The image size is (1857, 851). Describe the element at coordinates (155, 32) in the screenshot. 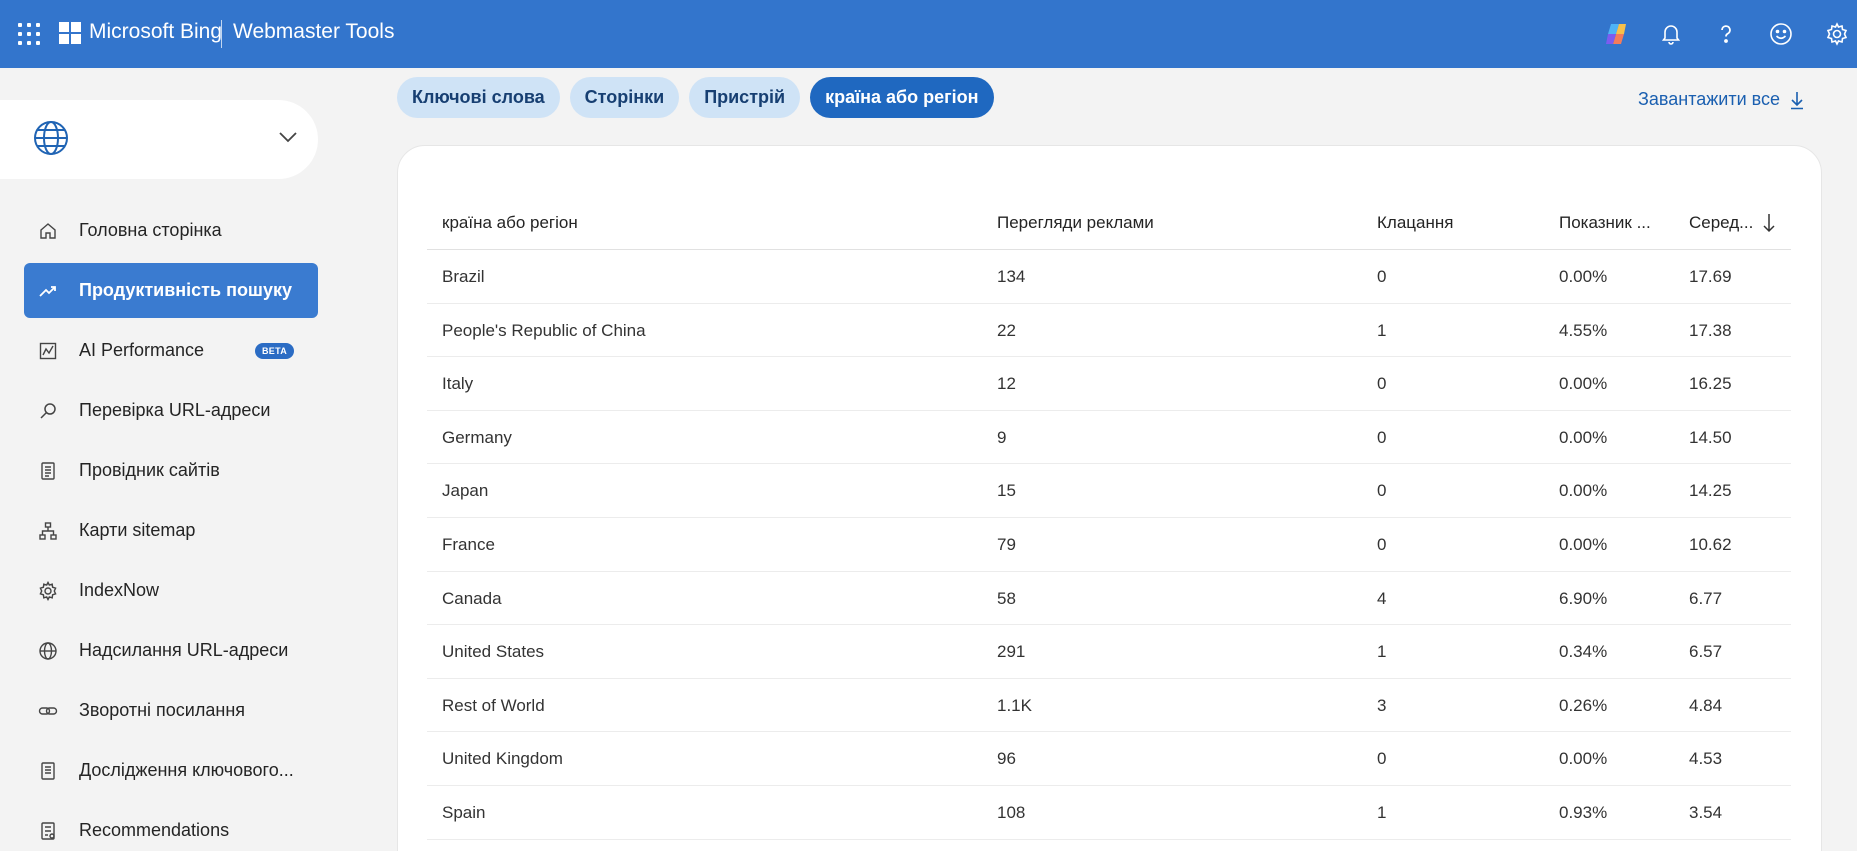

I see `brand-name: Microsoft Bing` at that location.